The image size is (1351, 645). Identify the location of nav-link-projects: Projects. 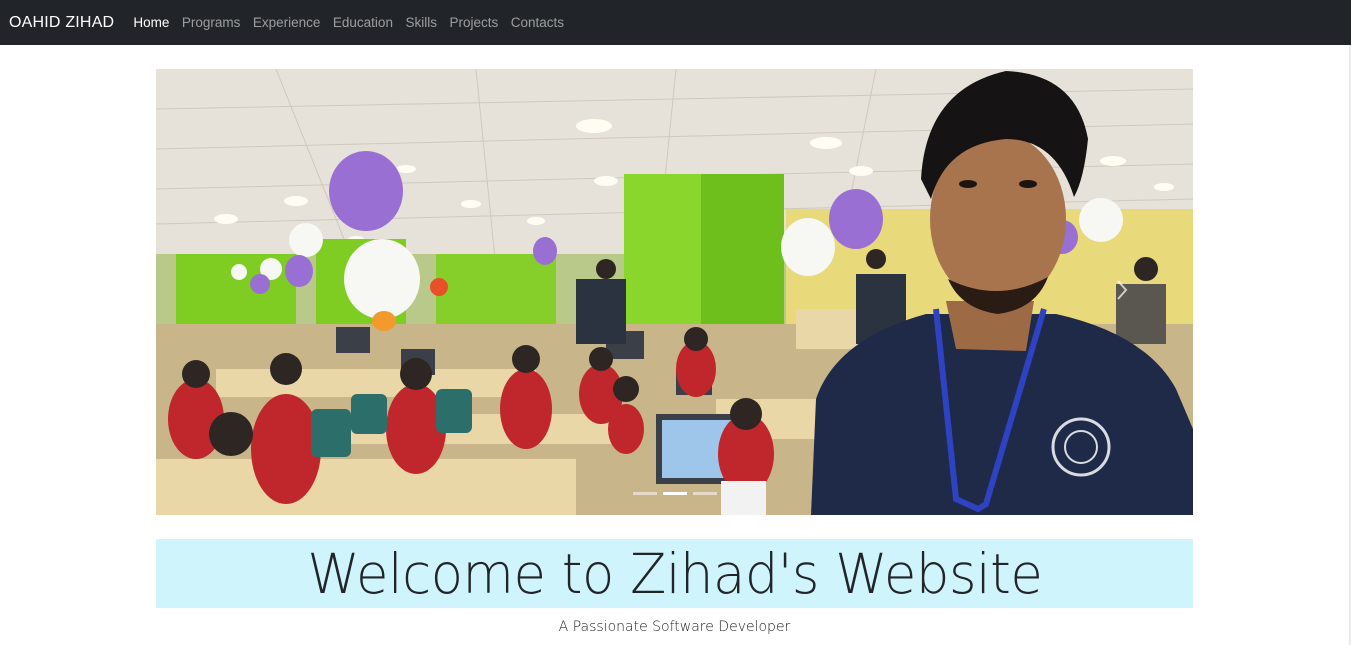
(473, 22).